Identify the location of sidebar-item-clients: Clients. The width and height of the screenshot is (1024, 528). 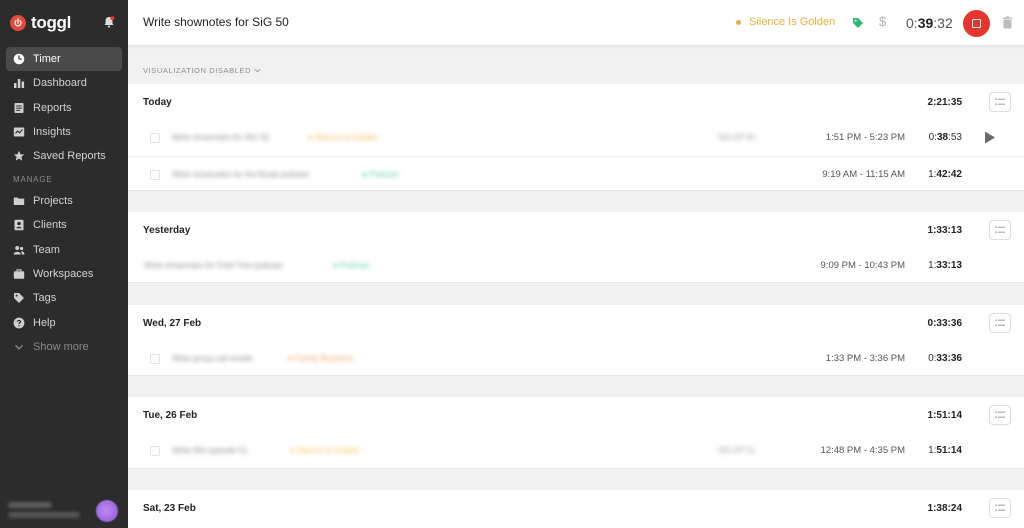
(64, 225).